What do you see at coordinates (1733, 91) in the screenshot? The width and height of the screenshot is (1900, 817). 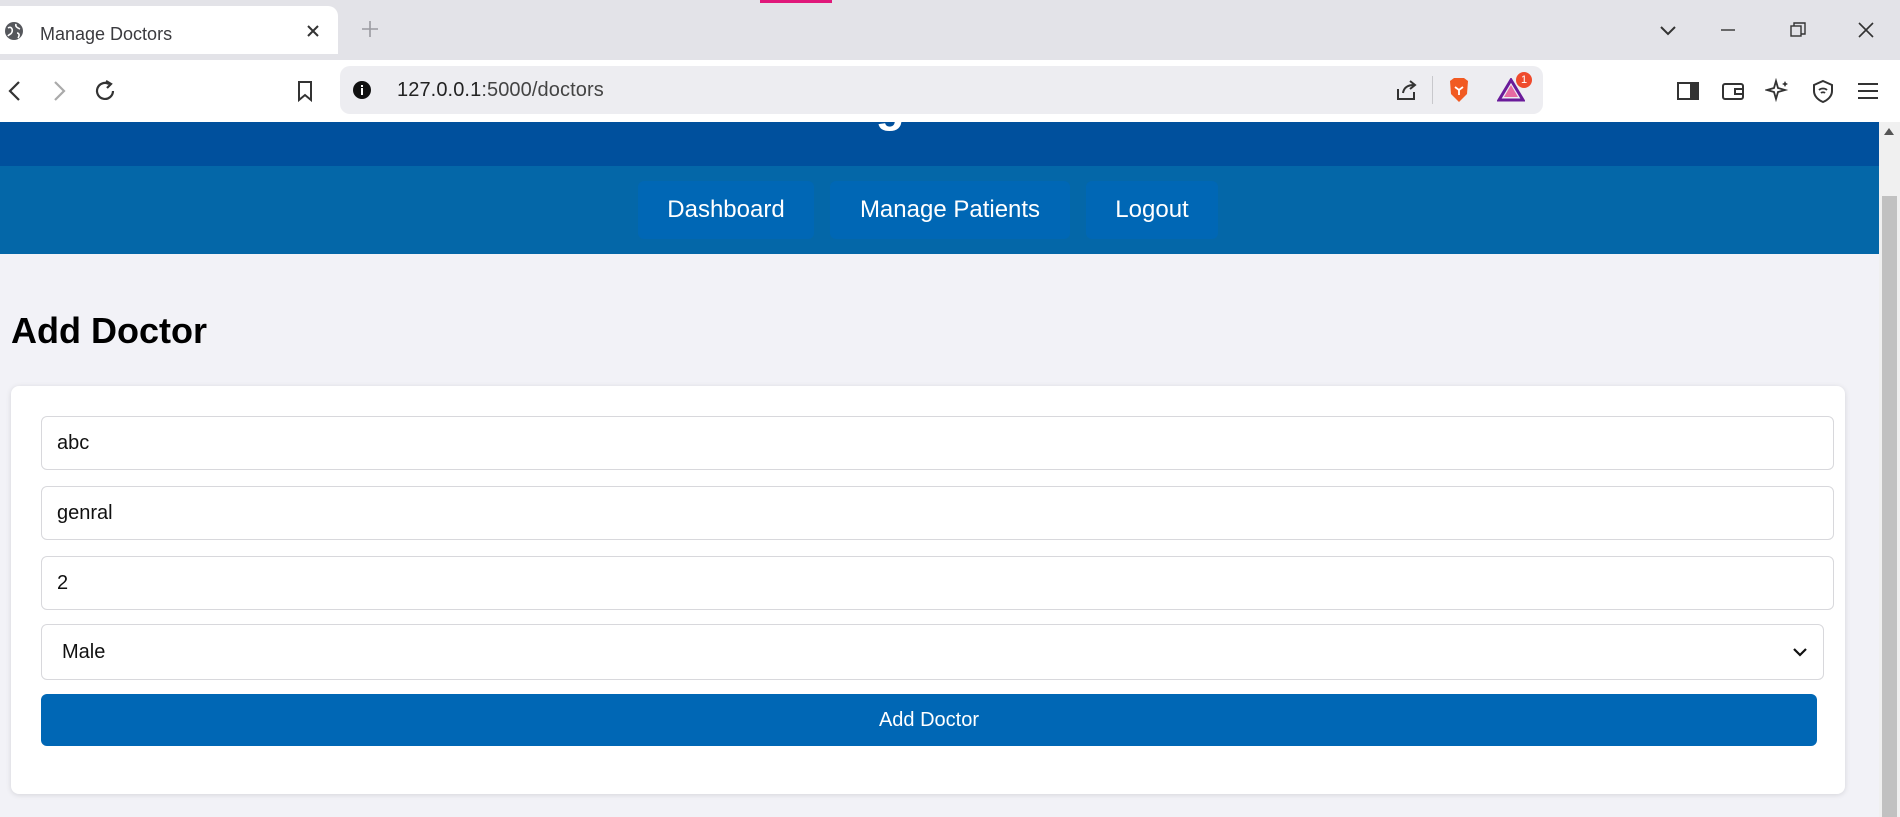 I see `wallet-icon` at bounding box center [1733, 91].